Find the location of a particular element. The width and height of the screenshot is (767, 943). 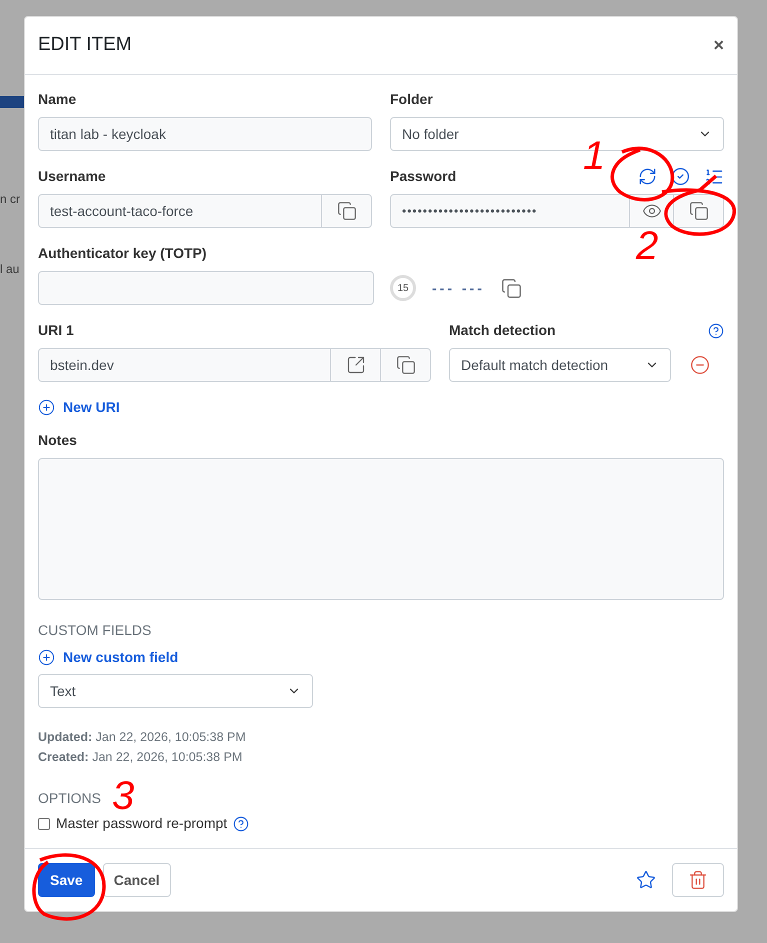

save-button: Save is located at coordinates (66, 880).